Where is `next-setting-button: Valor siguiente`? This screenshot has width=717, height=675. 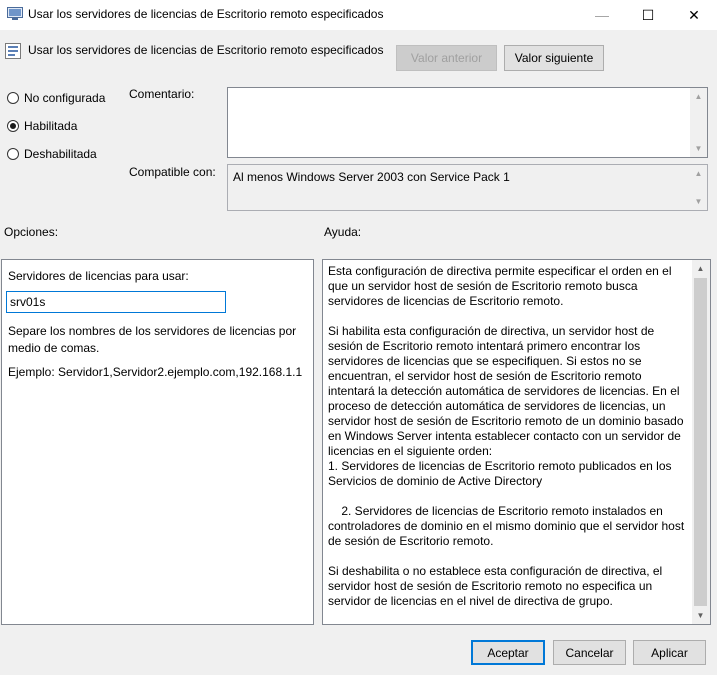 next-setting-button: Valor siguiente is located at coordinates (554, 58).